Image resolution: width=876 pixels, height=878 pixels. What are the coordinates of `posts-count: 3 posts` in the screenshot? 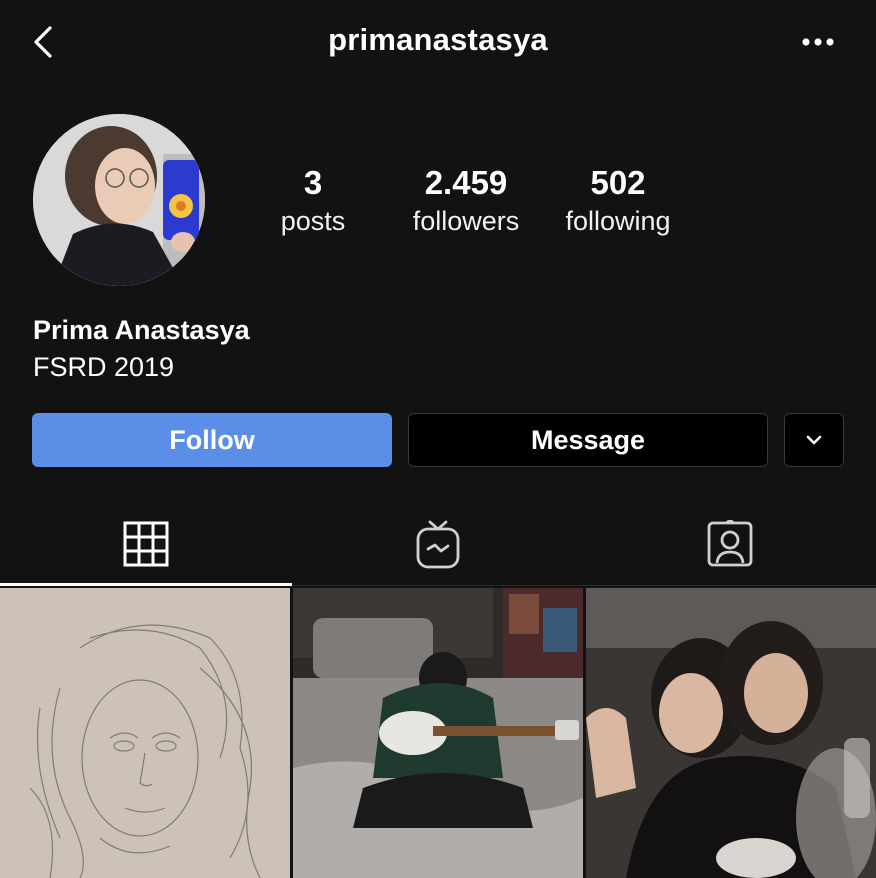 It's located at (313, 203).